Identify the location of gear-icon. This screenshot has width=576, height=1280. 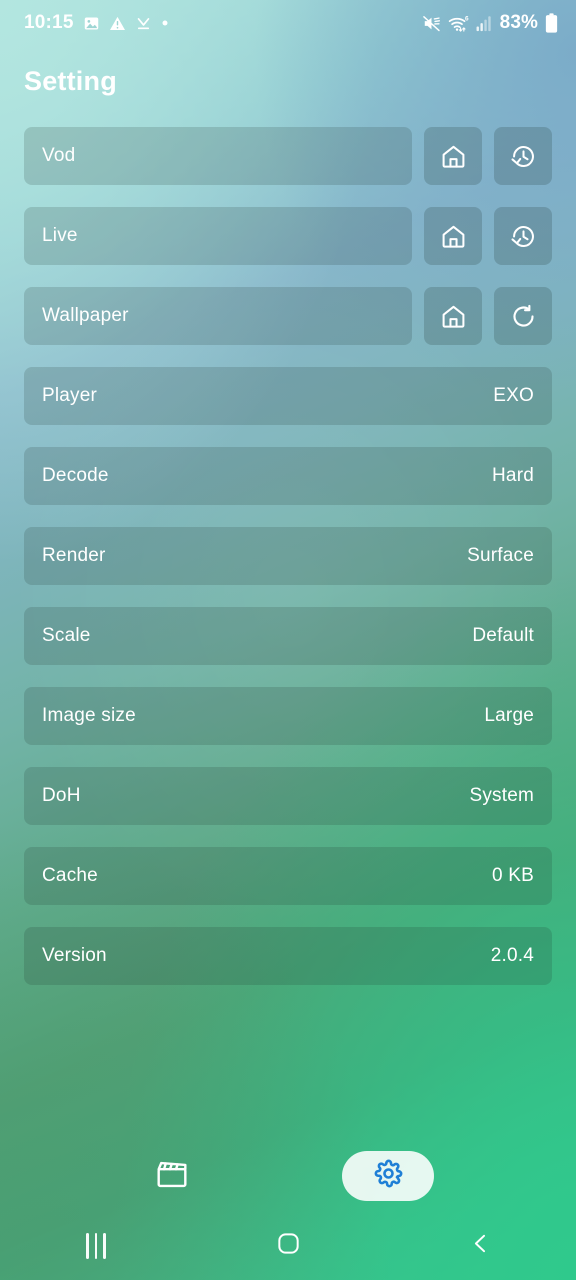
(388, 1176).